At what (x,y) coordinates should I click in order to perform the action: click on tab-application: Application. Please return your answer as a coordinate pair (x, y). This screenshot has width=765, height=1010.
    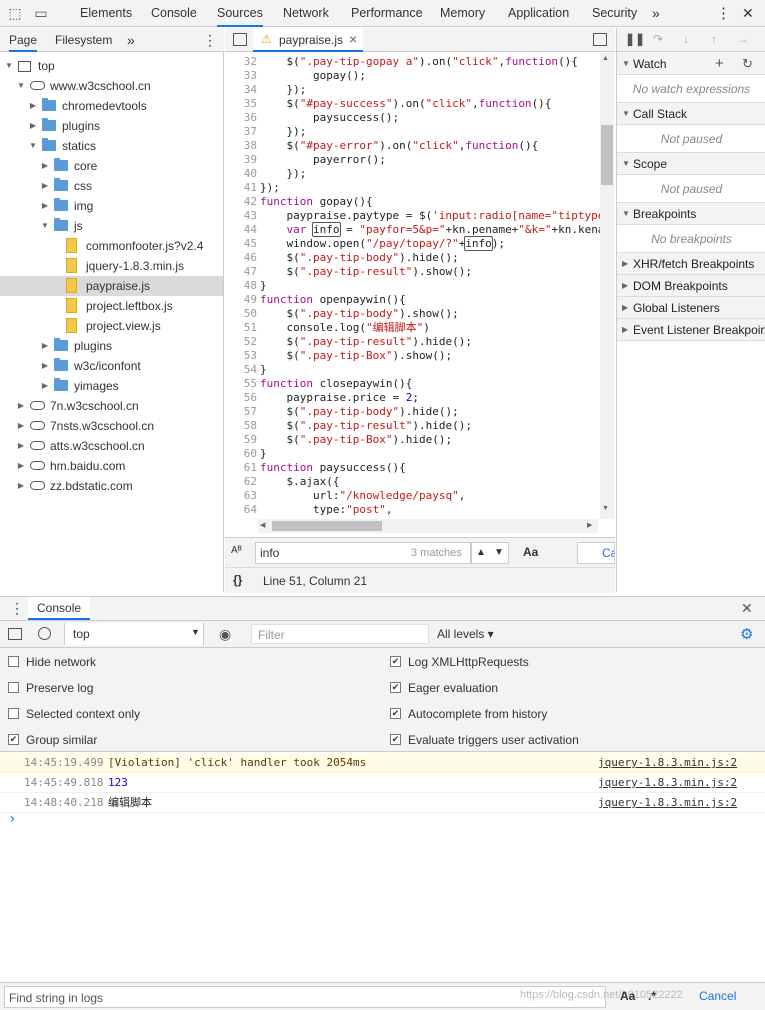
    Looking at the image, I should click on (538, 13).